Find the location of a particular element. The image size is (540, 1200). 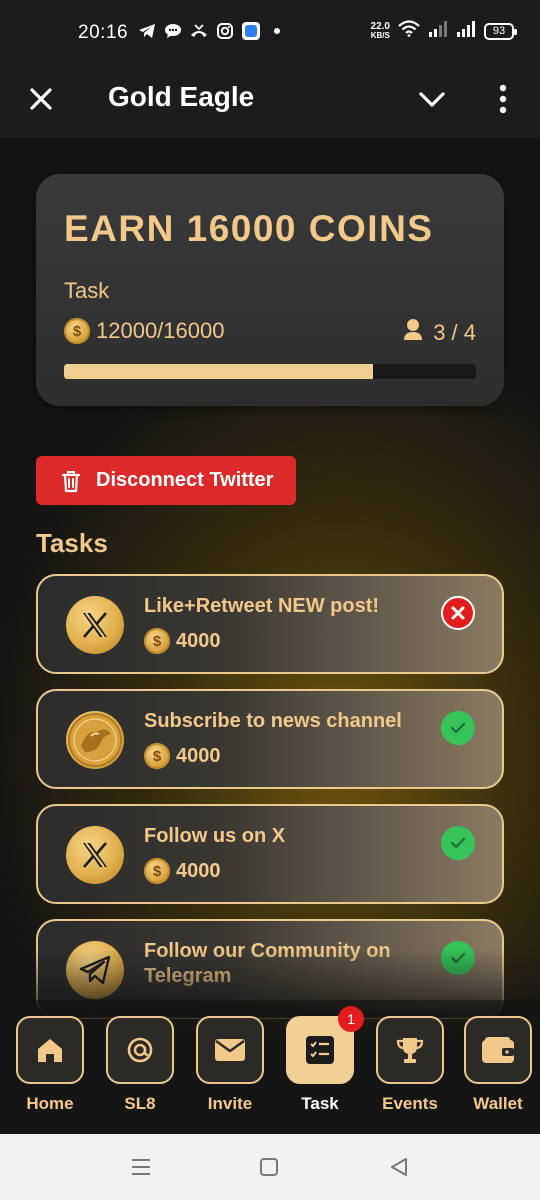

system-status-icons: 22.0 KB/S 93 is located at coordinates (443, 31).